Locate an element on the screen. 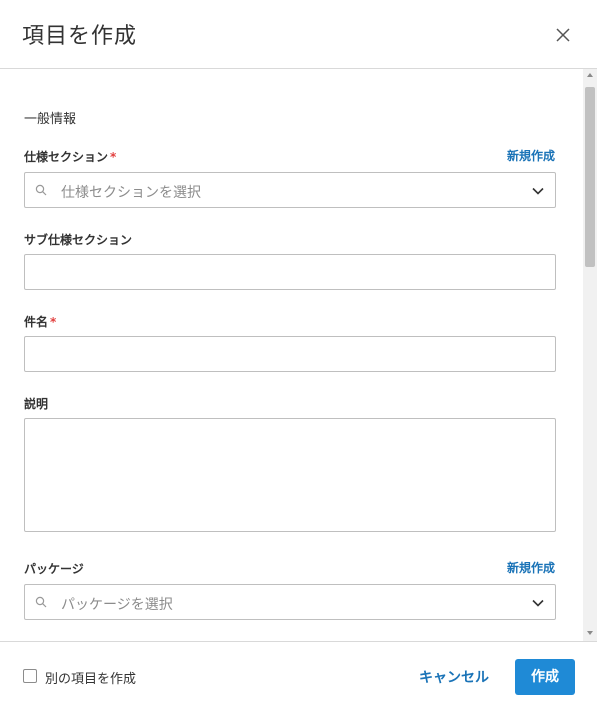 The height and width of the screenshot is (707, 597). scrollbar-thumb is located at coordinates (590, 177).